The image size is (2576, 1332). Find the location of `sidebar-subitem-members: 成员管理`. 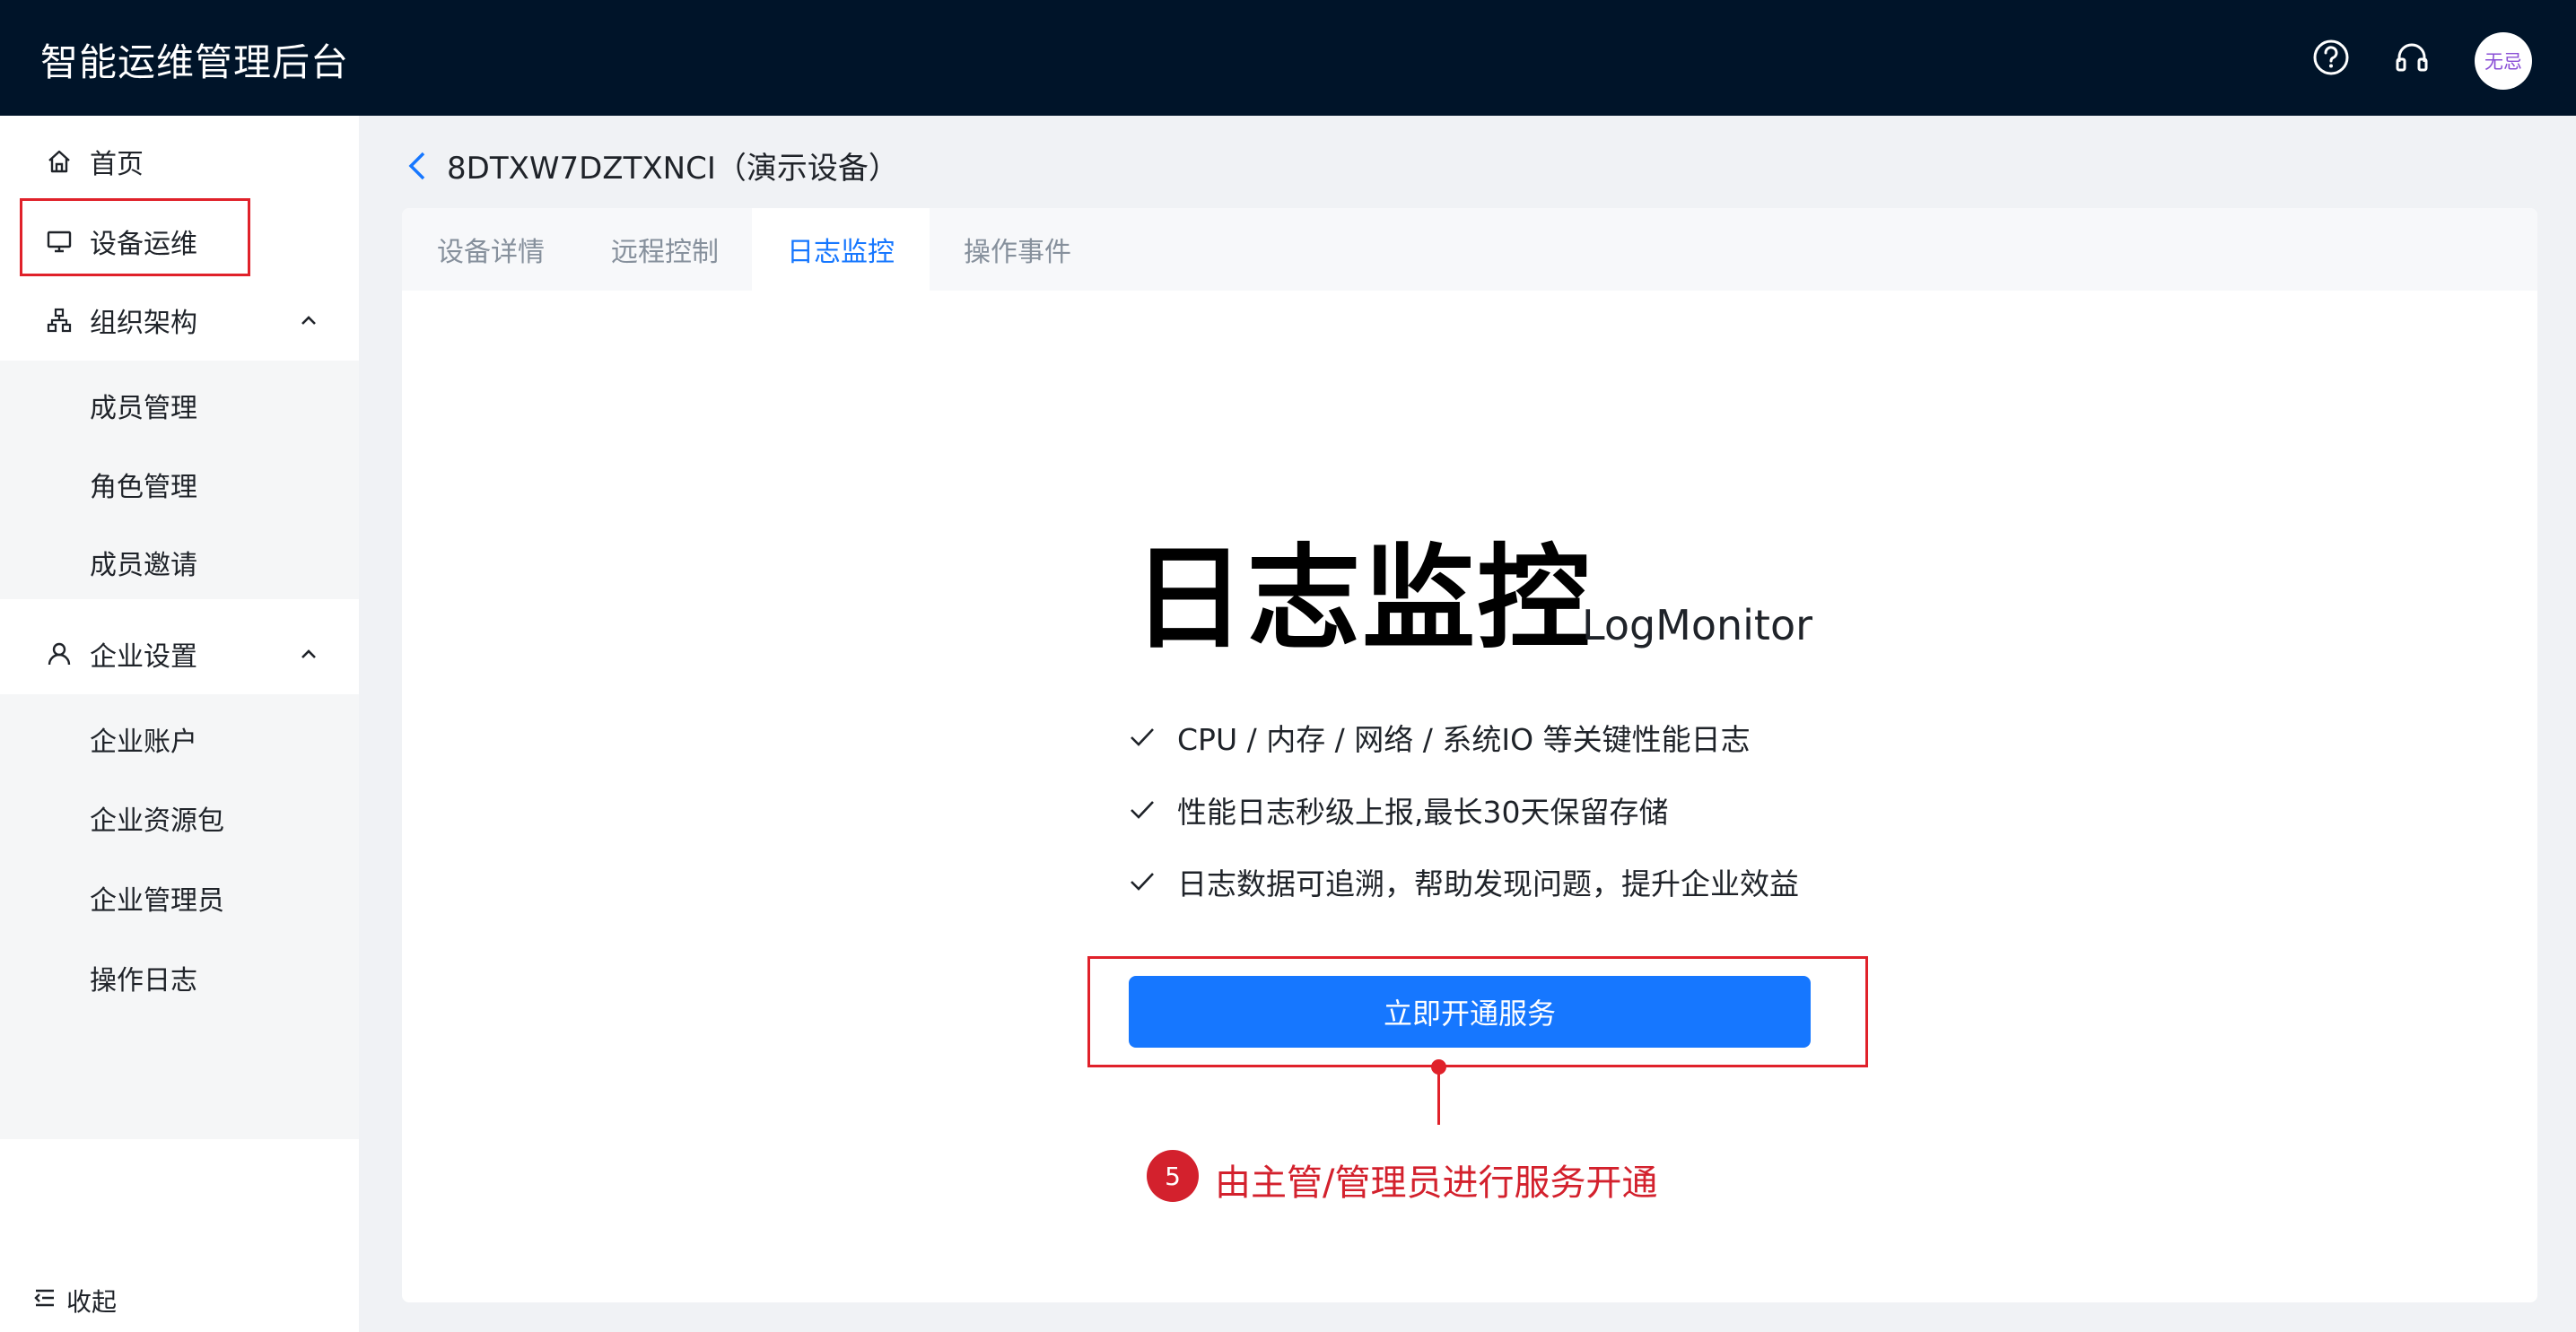

sidebar-subitem-members: 成员管理 is located at coordinates (179, 405).